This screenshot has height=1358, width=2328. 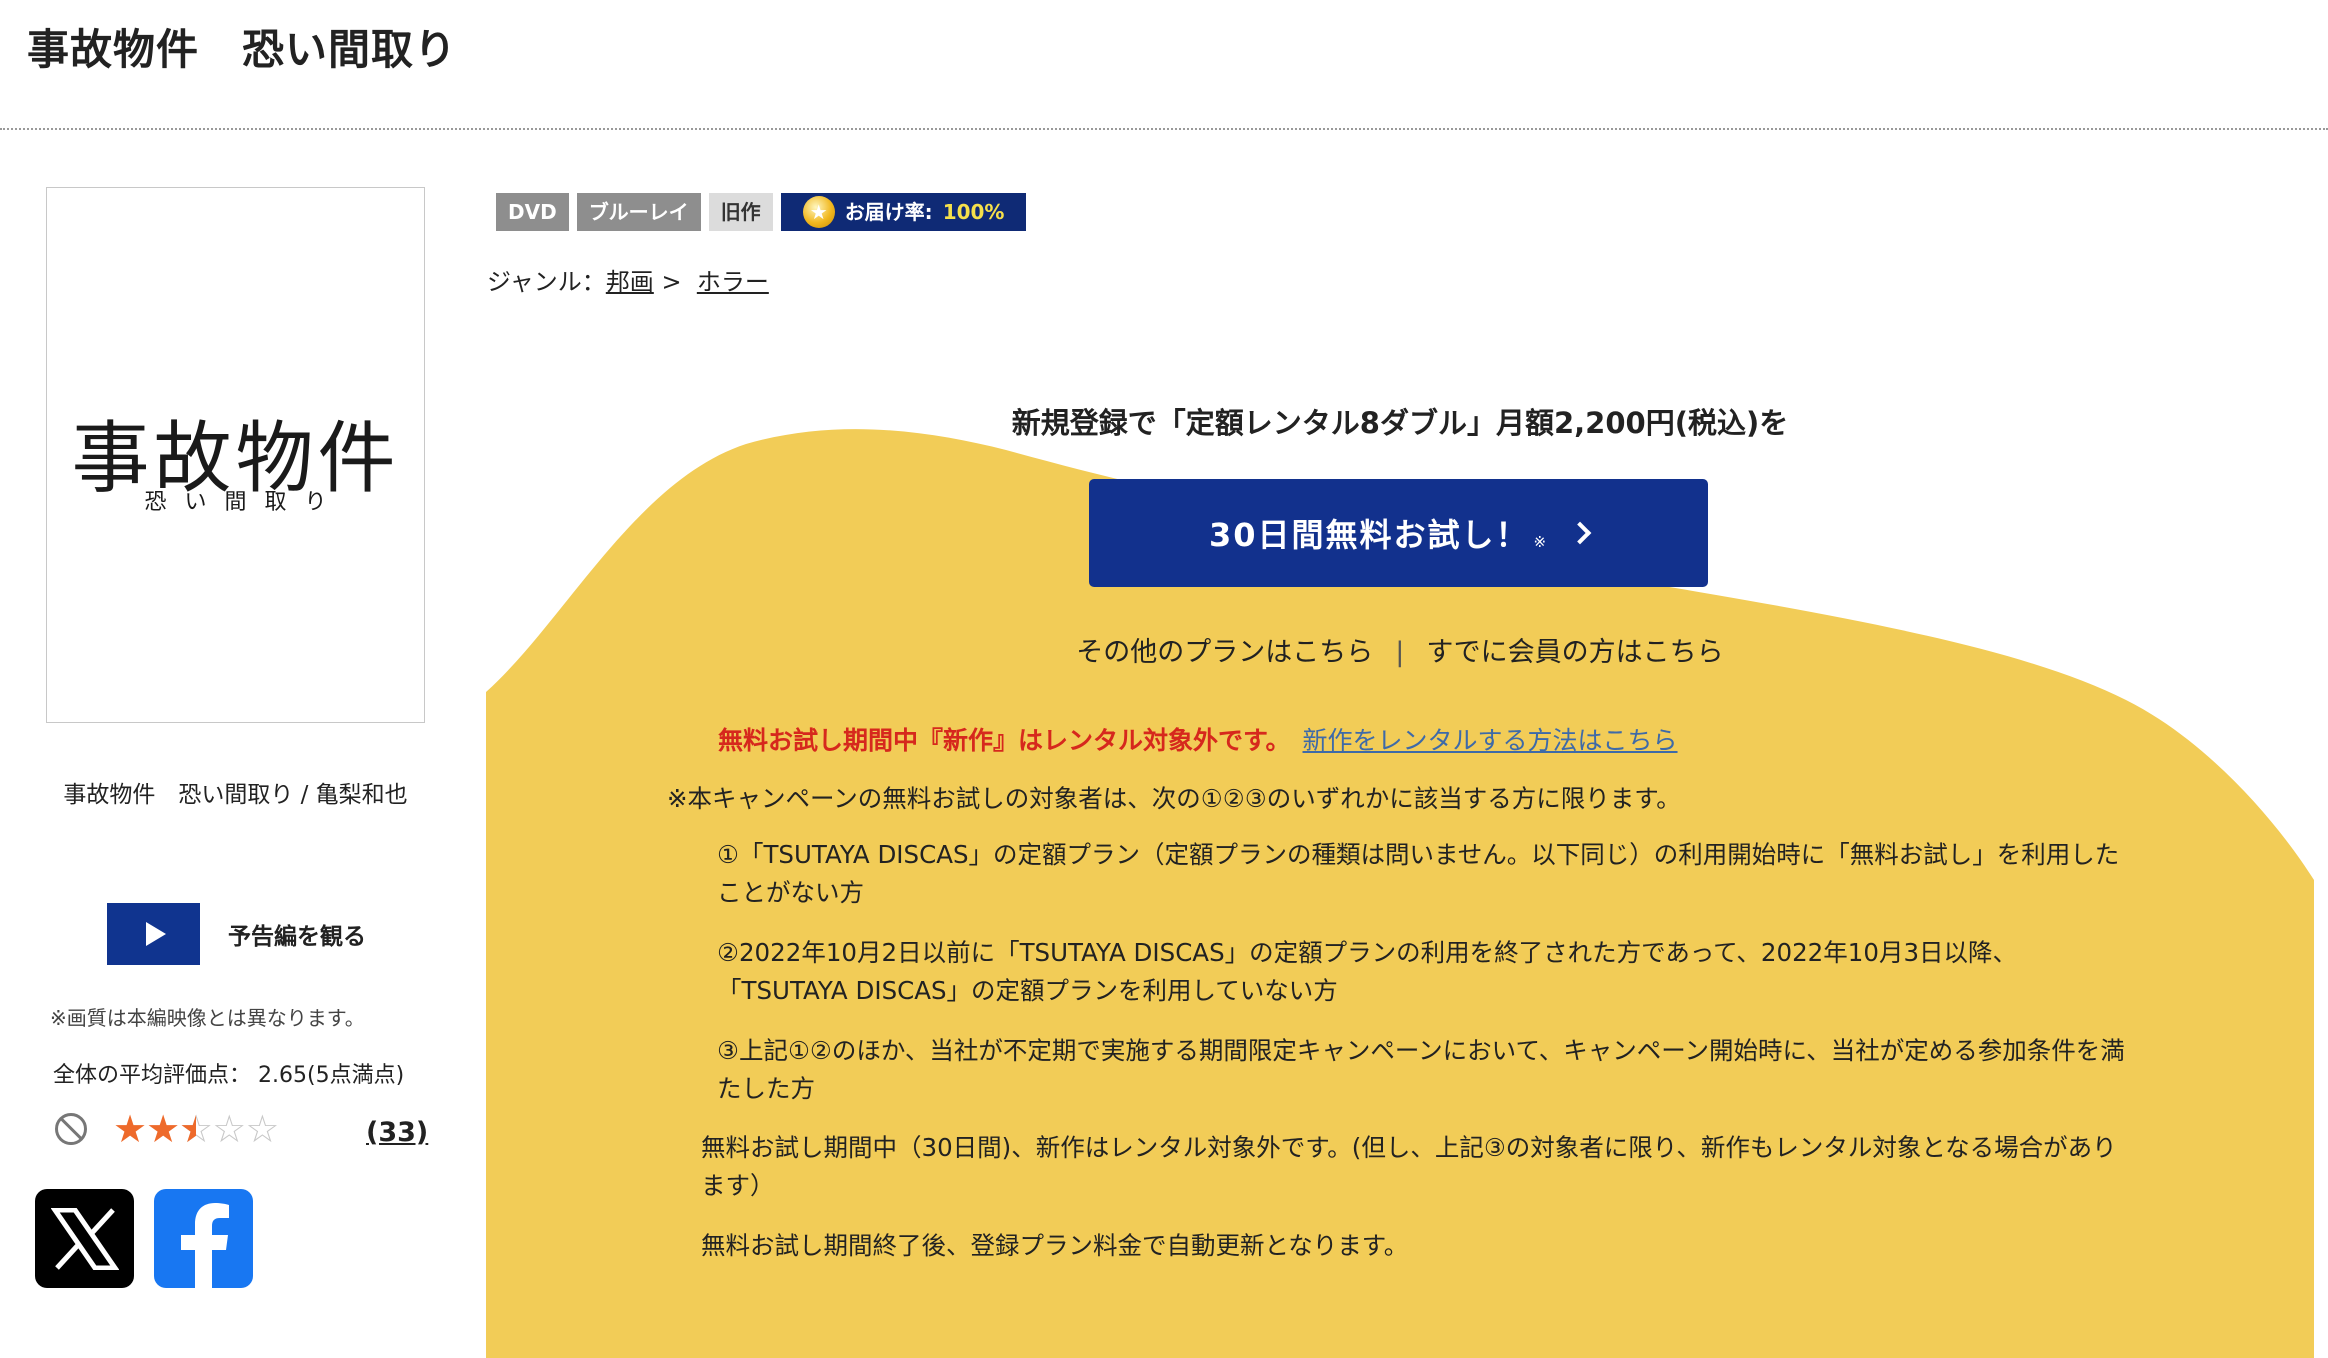 I want to click on genre-link-2: ホラー, so click(x=733, y=282).